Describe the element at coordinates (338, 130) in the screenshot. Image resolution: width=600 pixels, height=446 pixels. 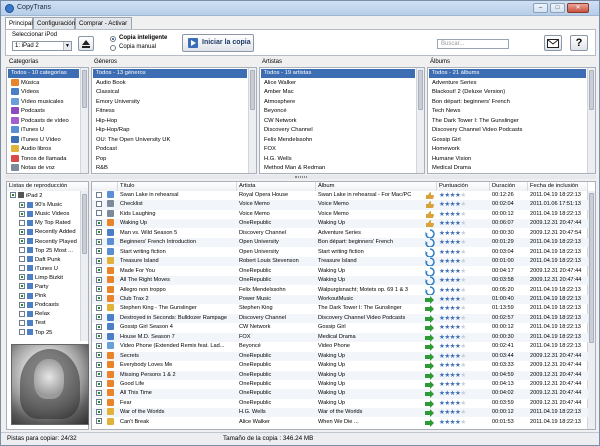
I see `artists-item: Discovery Channel` at that location.